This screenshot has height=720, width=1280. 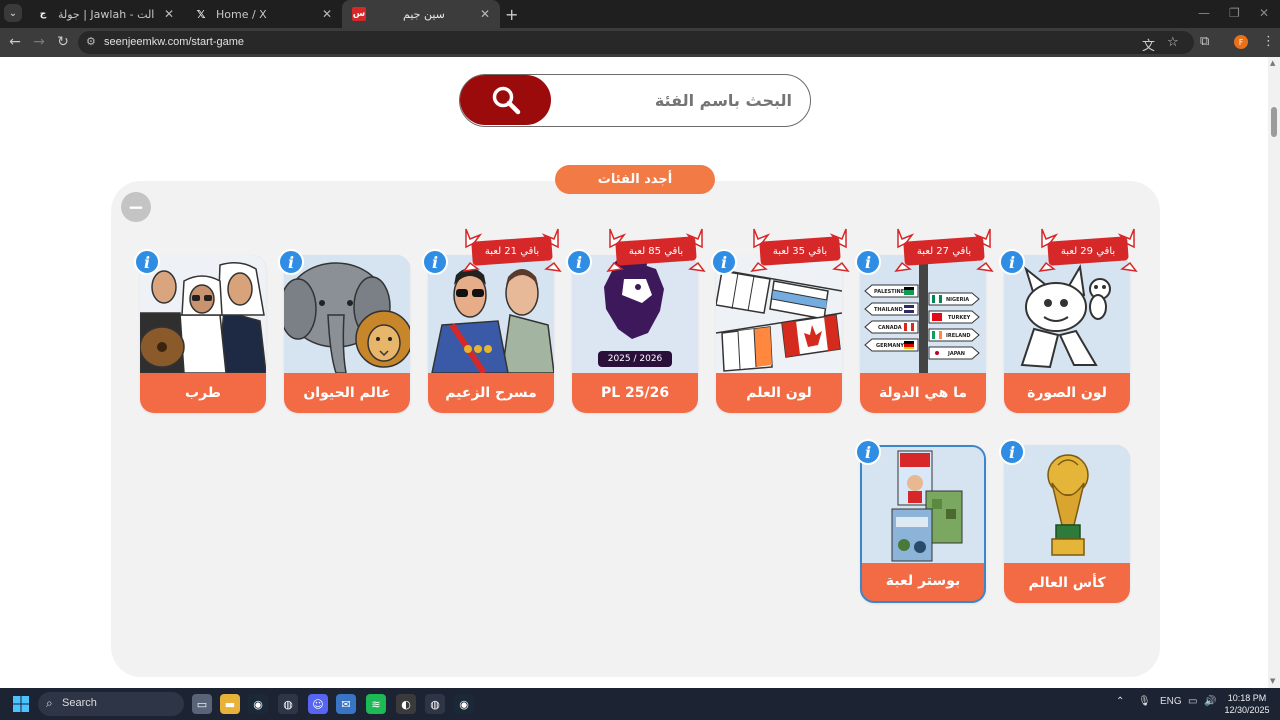 What do you see at coordinates (676, 100) in the screenshot?
I see `category-search-input` at bounding box center [676, 100].